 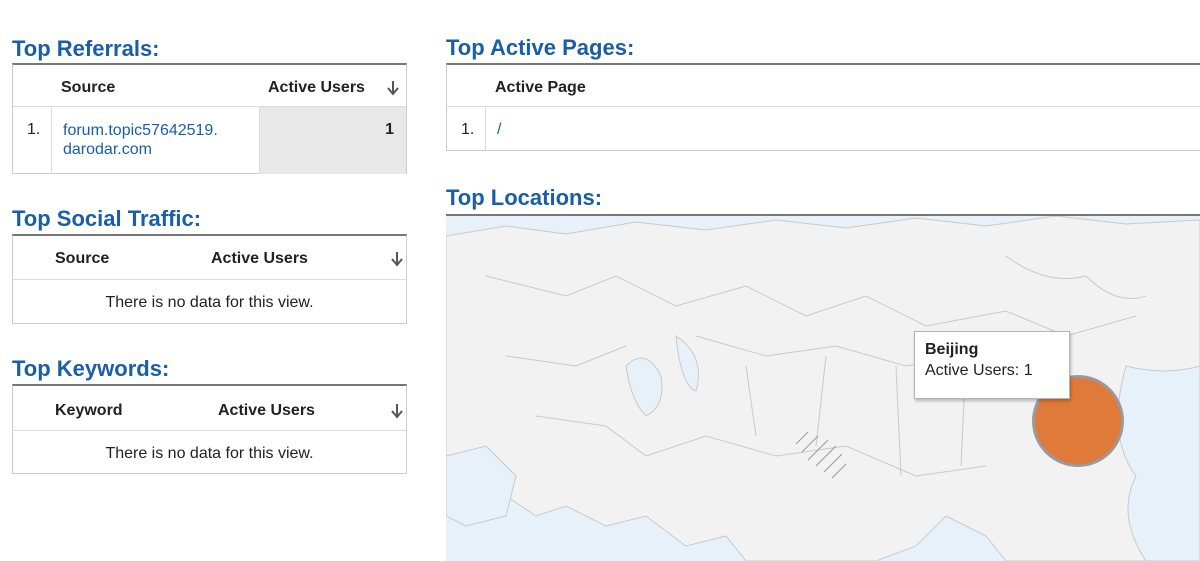 What do you see at coordinates (540, 47) in the screenshot?
I see `pages-title: Top Active Pages:` at bounding box center [540, 47].